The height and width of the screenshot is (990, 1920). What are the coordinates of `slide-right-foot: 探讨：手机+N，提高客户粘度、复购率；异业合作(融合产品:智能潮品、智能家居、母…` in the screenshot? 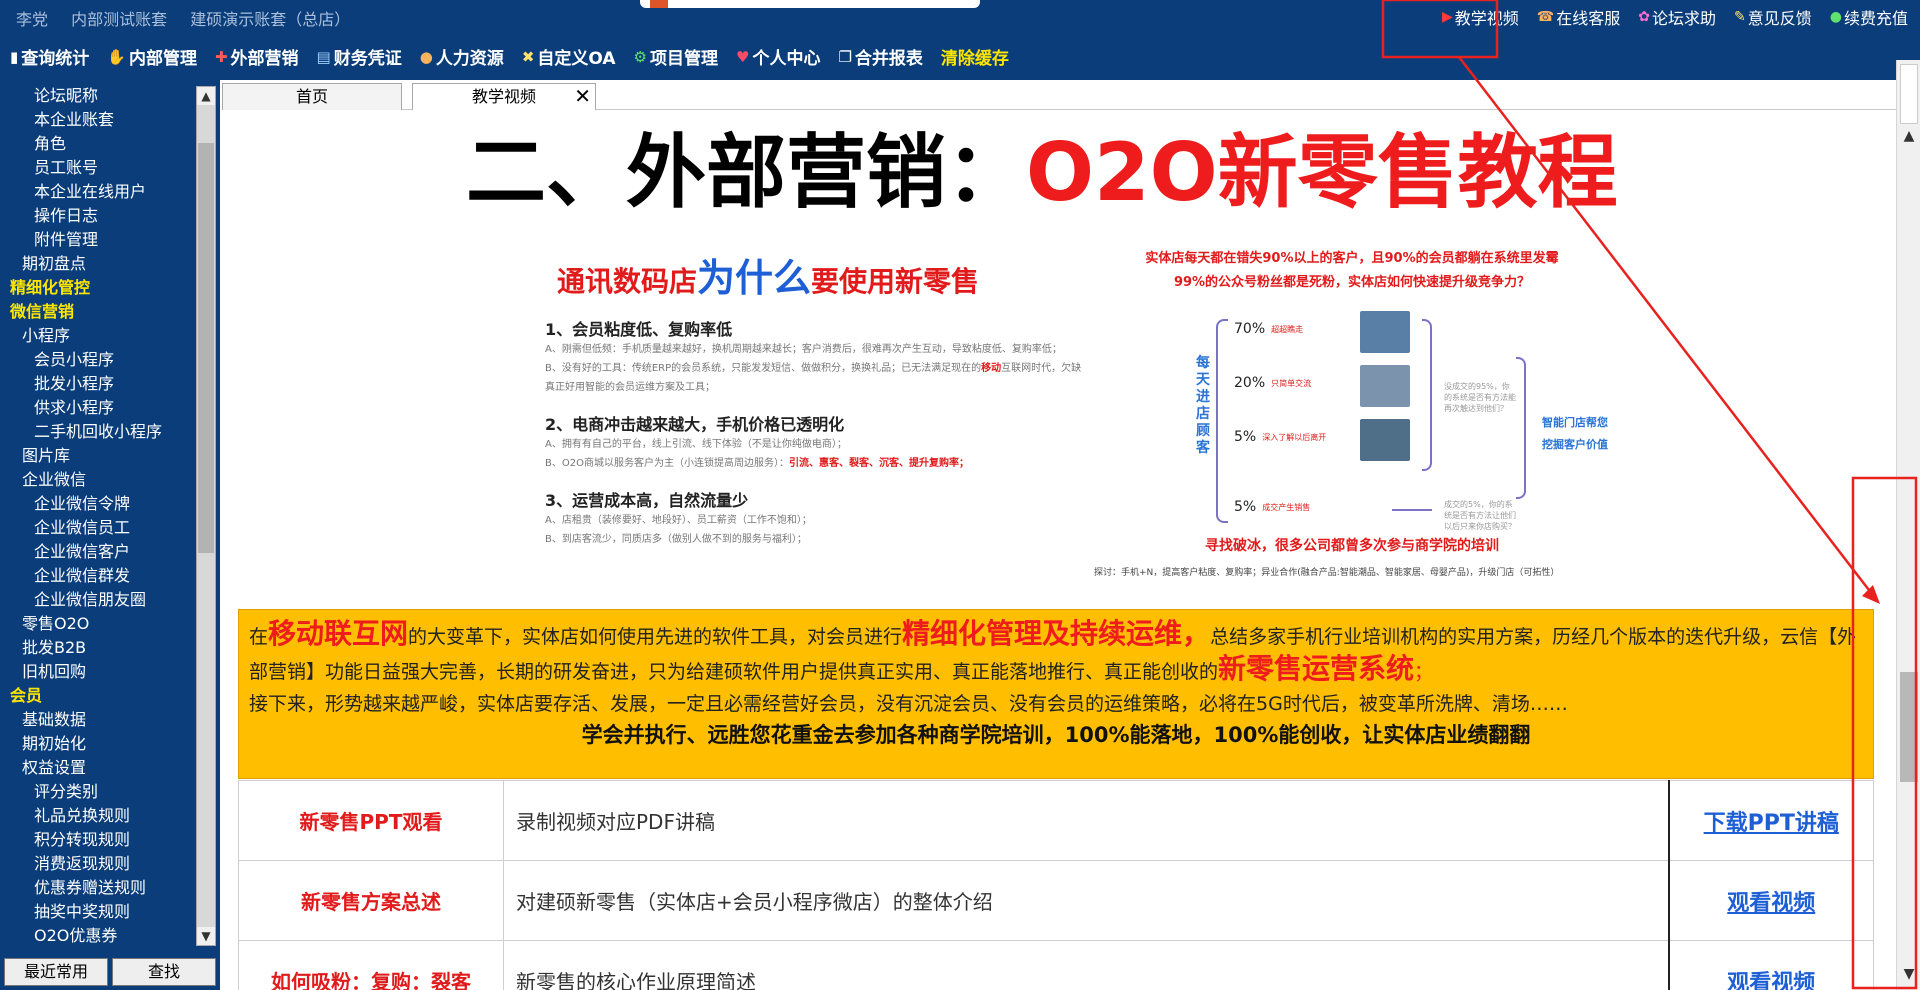 It's located at (1327, 573).